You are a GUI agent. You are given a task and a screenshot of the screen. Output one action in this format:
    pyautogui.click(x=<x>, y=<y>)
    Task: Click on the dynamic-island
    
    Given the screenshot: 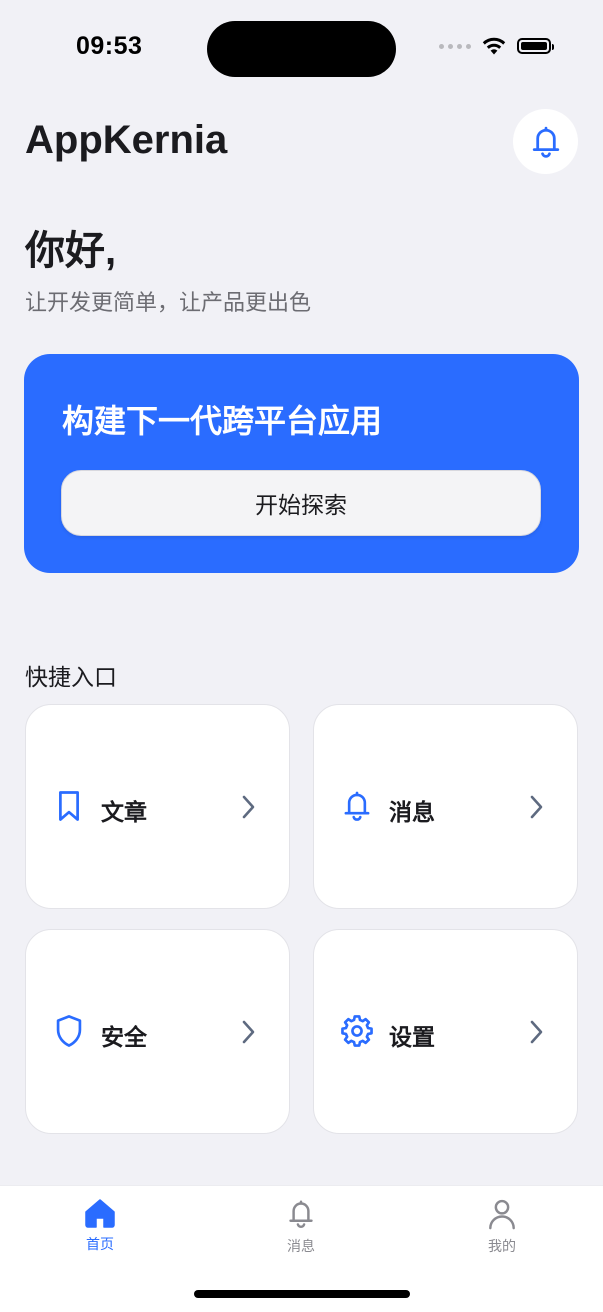 What is the action you would take?
    pyautogui.click(x=301, y=49)
    